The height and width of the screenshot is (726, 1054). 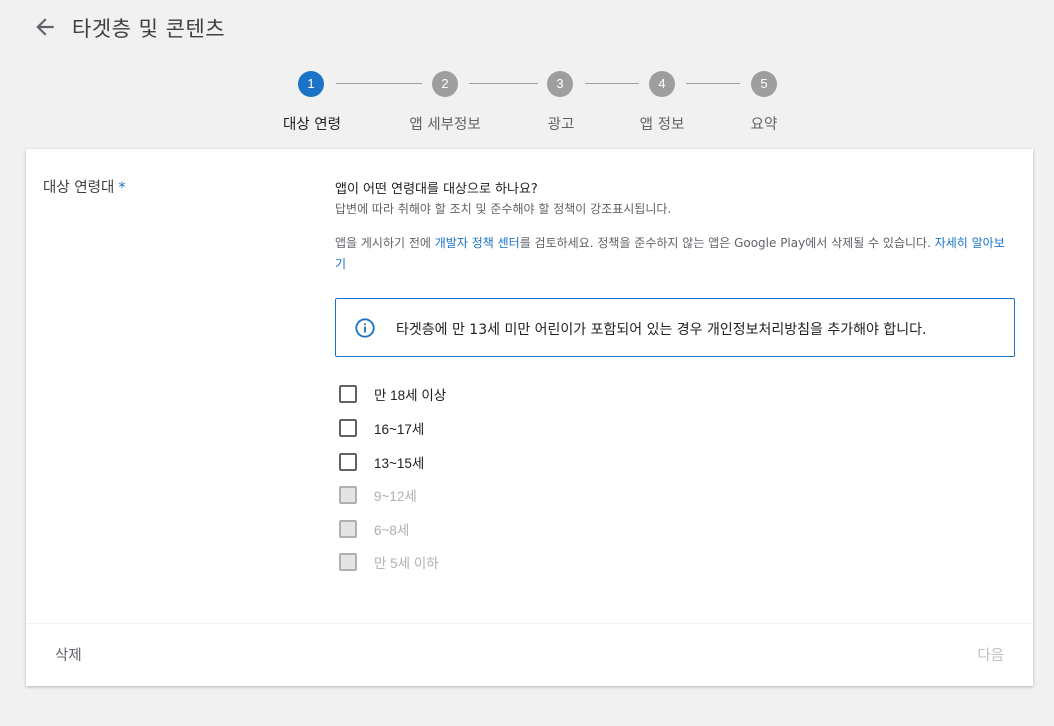 What do you see at coordinates (399, 463) in the screenshot?
I see `age-option-label: 13~15세` at bounding box center [399, 463].